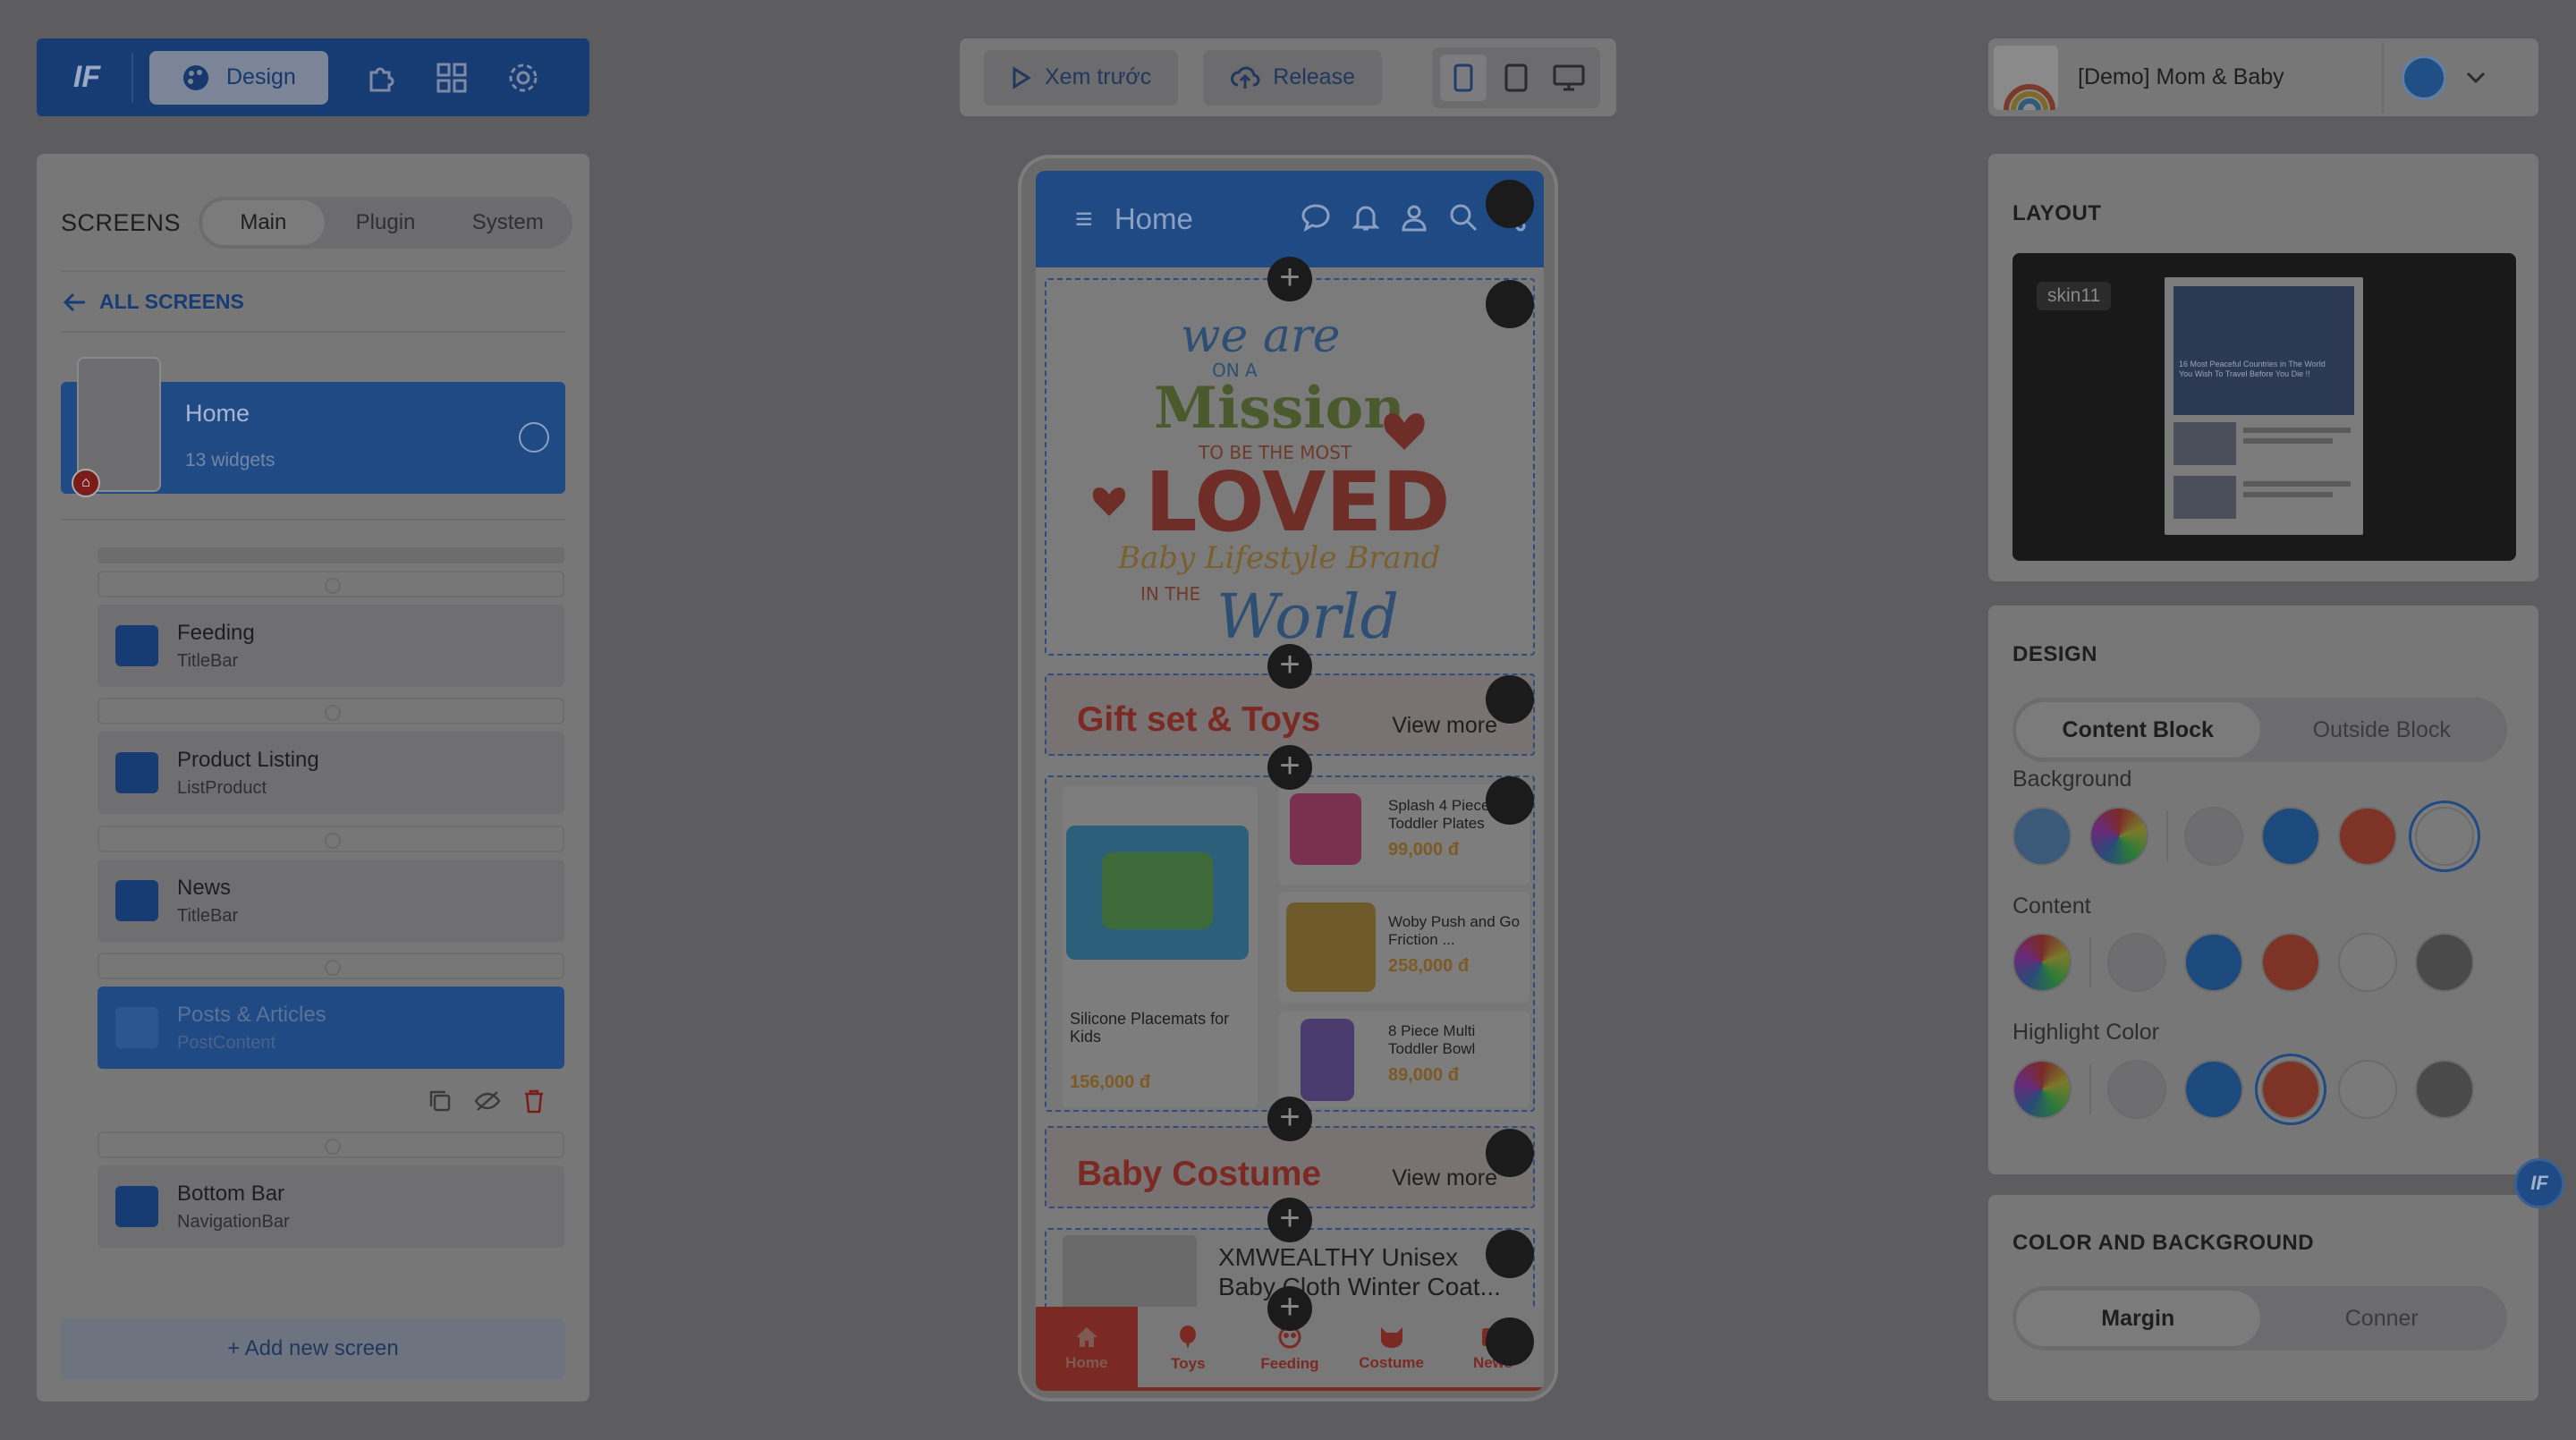  I want to click on product-name: Silicone Placemats for Kids, so click(1150, 1028).